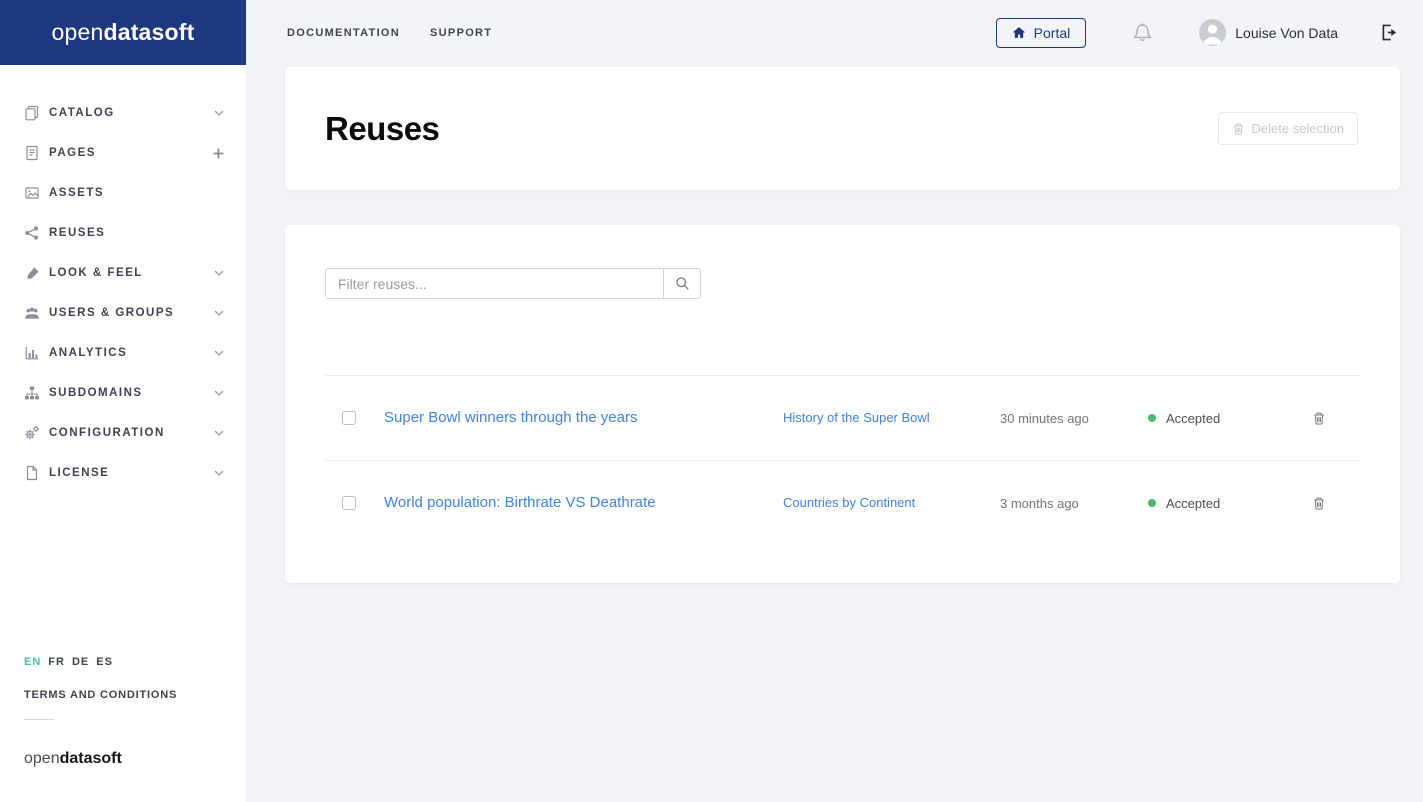  Describe the element at coordinates (494, 283) in the screenshot. I see `filter-reuses-input` at that location.